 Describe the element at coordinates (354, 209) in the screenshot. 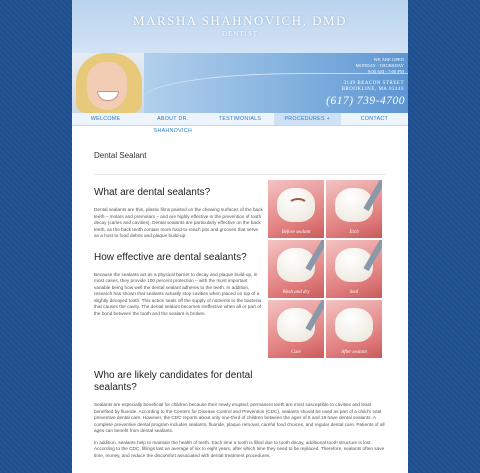

I see `illustration-panel: Etch` at that location.